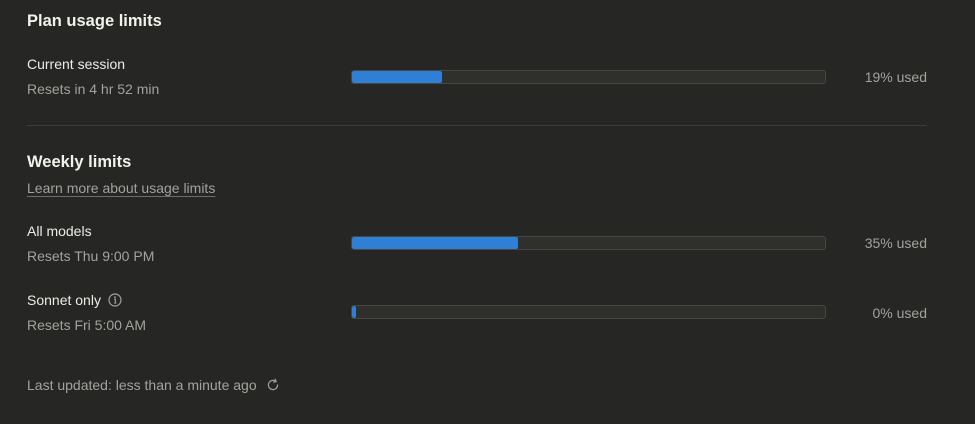 Image resolution: width=975 pixels, height=424 pixels. What do you see at coordinates (79, 162) in the screenshot?
I see `weekly-limits-title: Weekly limits` at bounding box center [79, 162].